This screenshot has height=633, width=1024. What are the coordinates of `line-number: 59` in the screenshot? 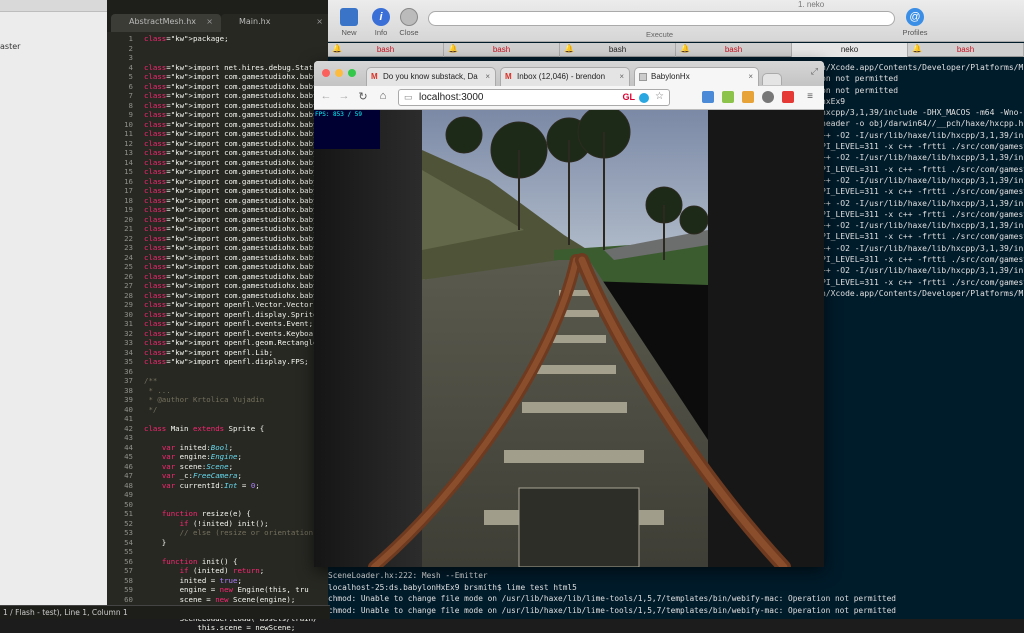 It's located at (128, 589).